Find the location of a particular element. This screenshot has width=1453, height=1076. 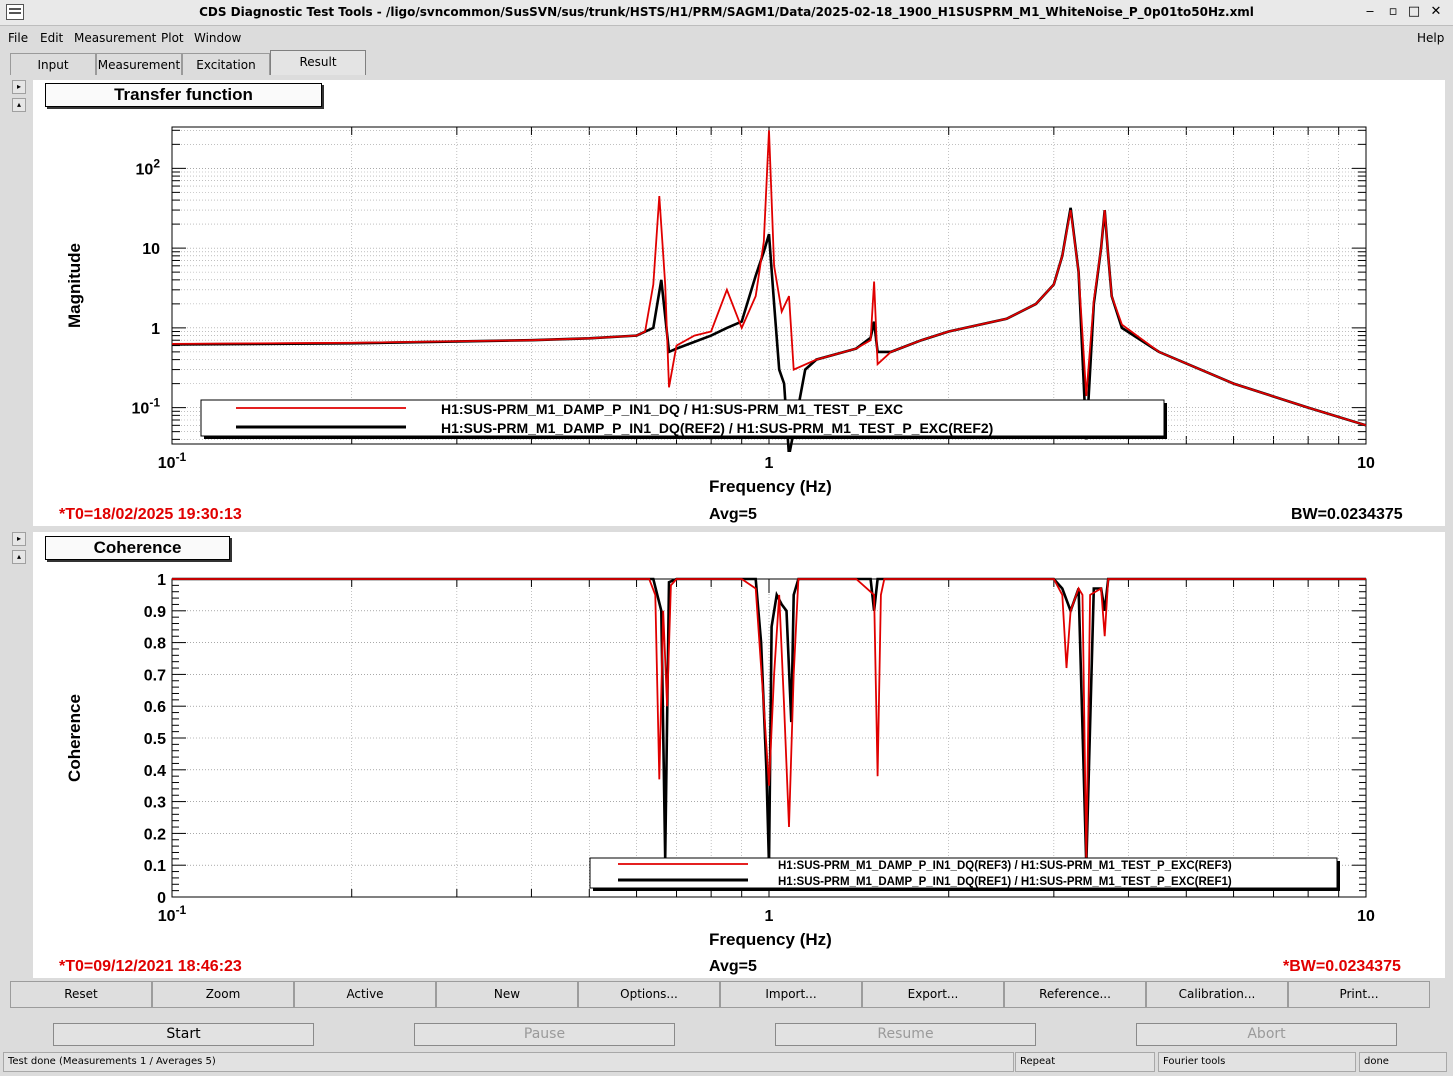

y-tick-label: 0.6 is located at coordinates (155, 707).